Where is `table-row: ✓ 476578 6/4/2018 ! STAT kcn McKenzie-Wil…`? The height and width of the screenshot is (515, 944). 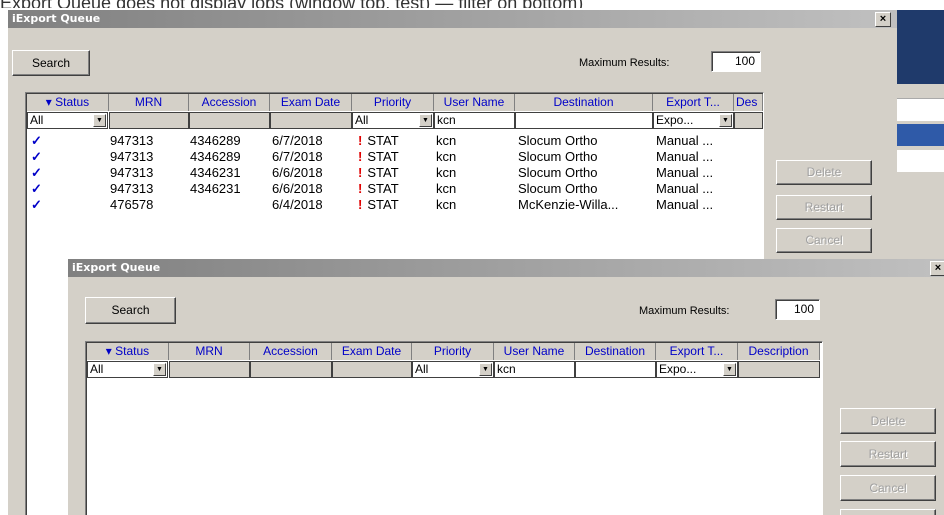 table-row: ✓ 476578 6/4/2018 ! STAT kcn McKenzie-Wil… is located at coordinates (394, 205).